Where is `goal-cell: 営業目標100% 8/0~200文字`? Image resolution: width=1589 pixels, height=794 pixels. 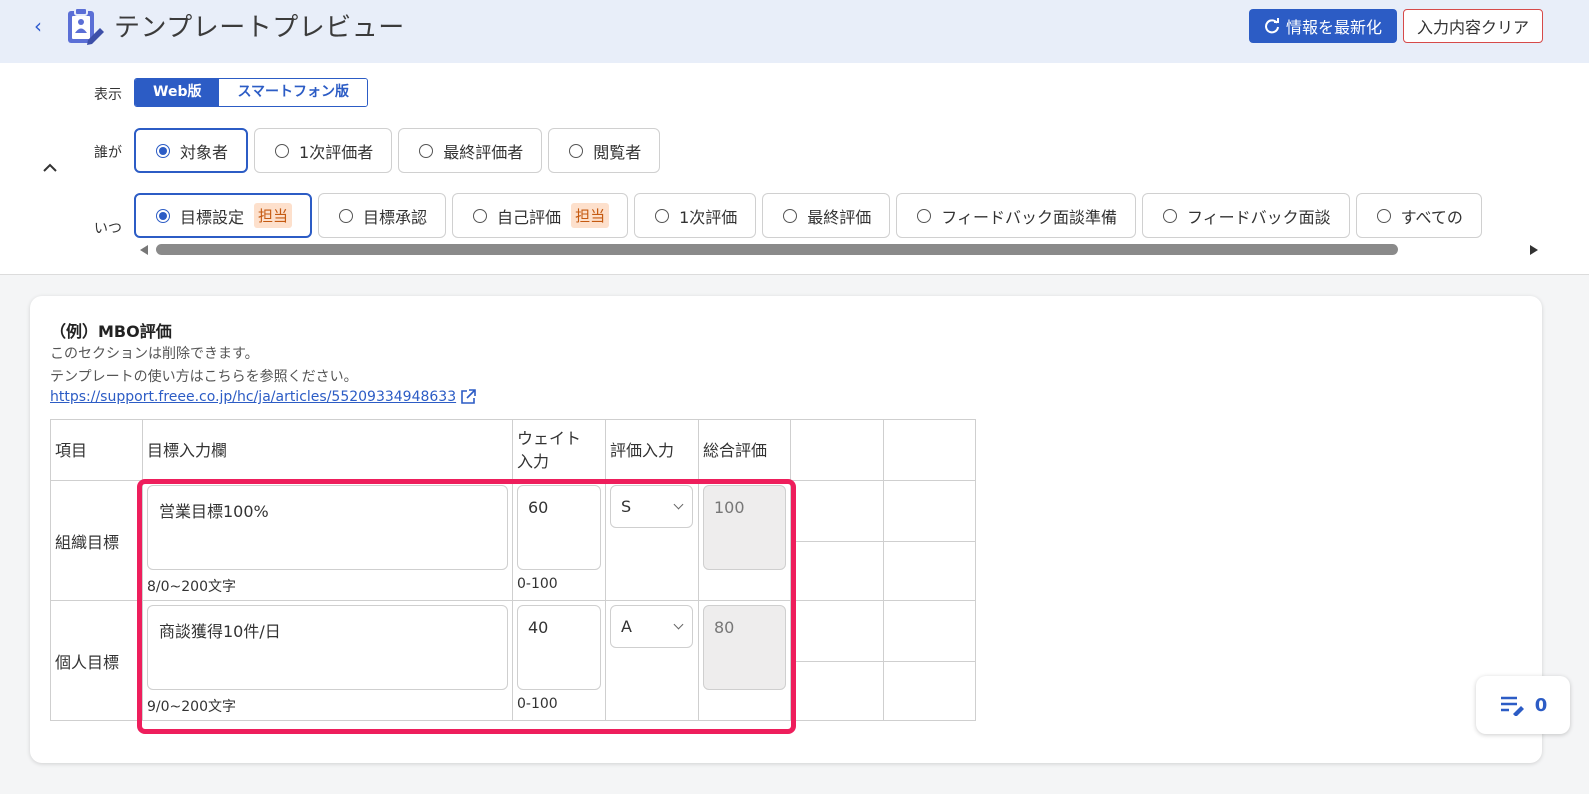
goal-cell: 営業目標100% 8/0~200文字 is located at coordinates (327, 540).